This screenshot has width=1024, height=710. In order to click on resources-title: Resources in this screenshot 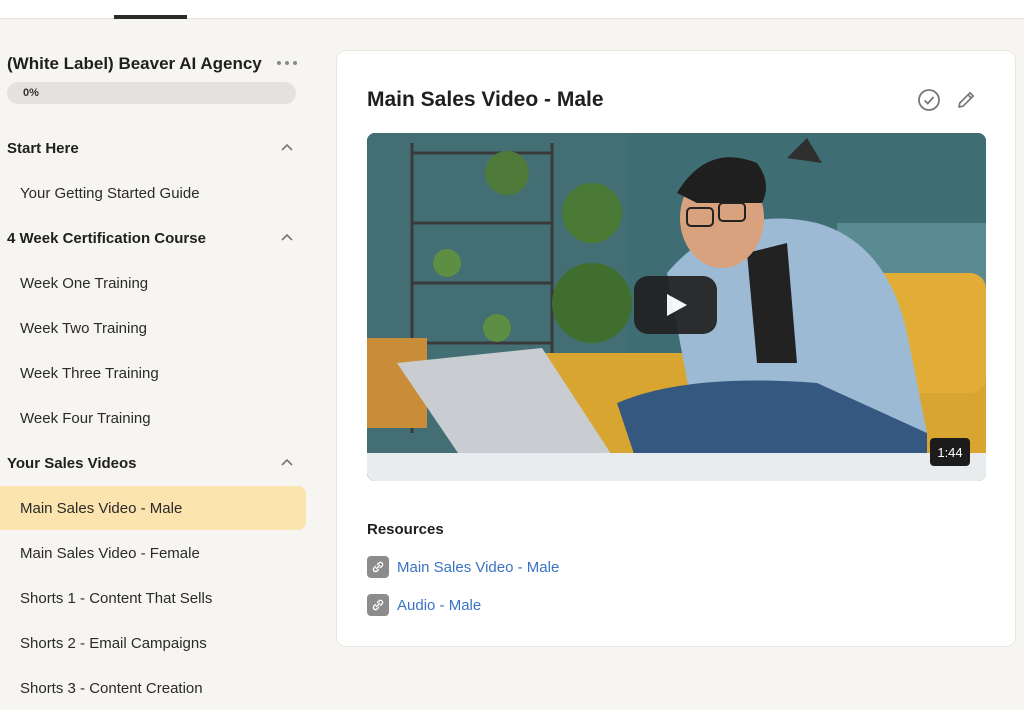, I will do `click(405, 529)`.